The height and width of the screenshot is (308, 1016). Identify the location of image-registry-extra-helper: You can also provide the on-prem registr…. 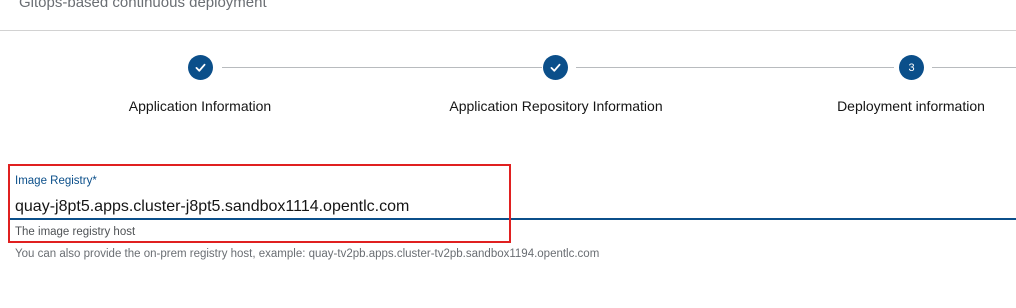
(307, 254).